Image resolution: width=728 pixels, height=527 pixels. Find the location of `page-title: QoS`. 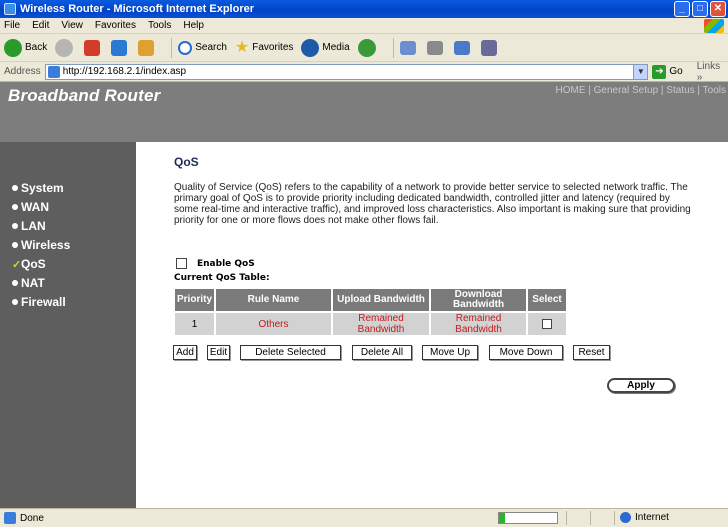

page-title: QoS is located at coordinates (186, 162).